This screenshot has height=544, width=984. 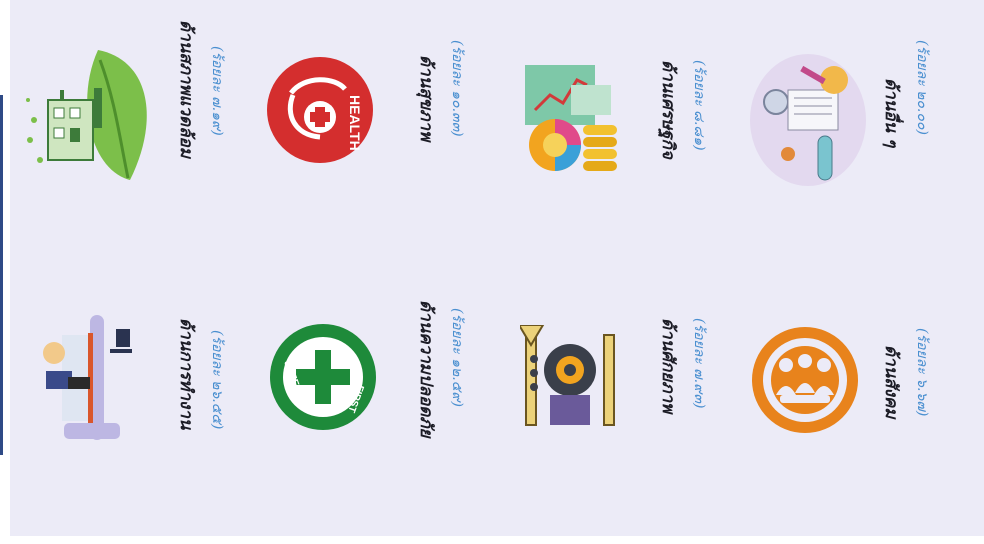 What do you see at coordinates (668, 366) in the screenshot?
I see `label-potential: ด้านศักยภาพ` at bounding box center [668, 366].